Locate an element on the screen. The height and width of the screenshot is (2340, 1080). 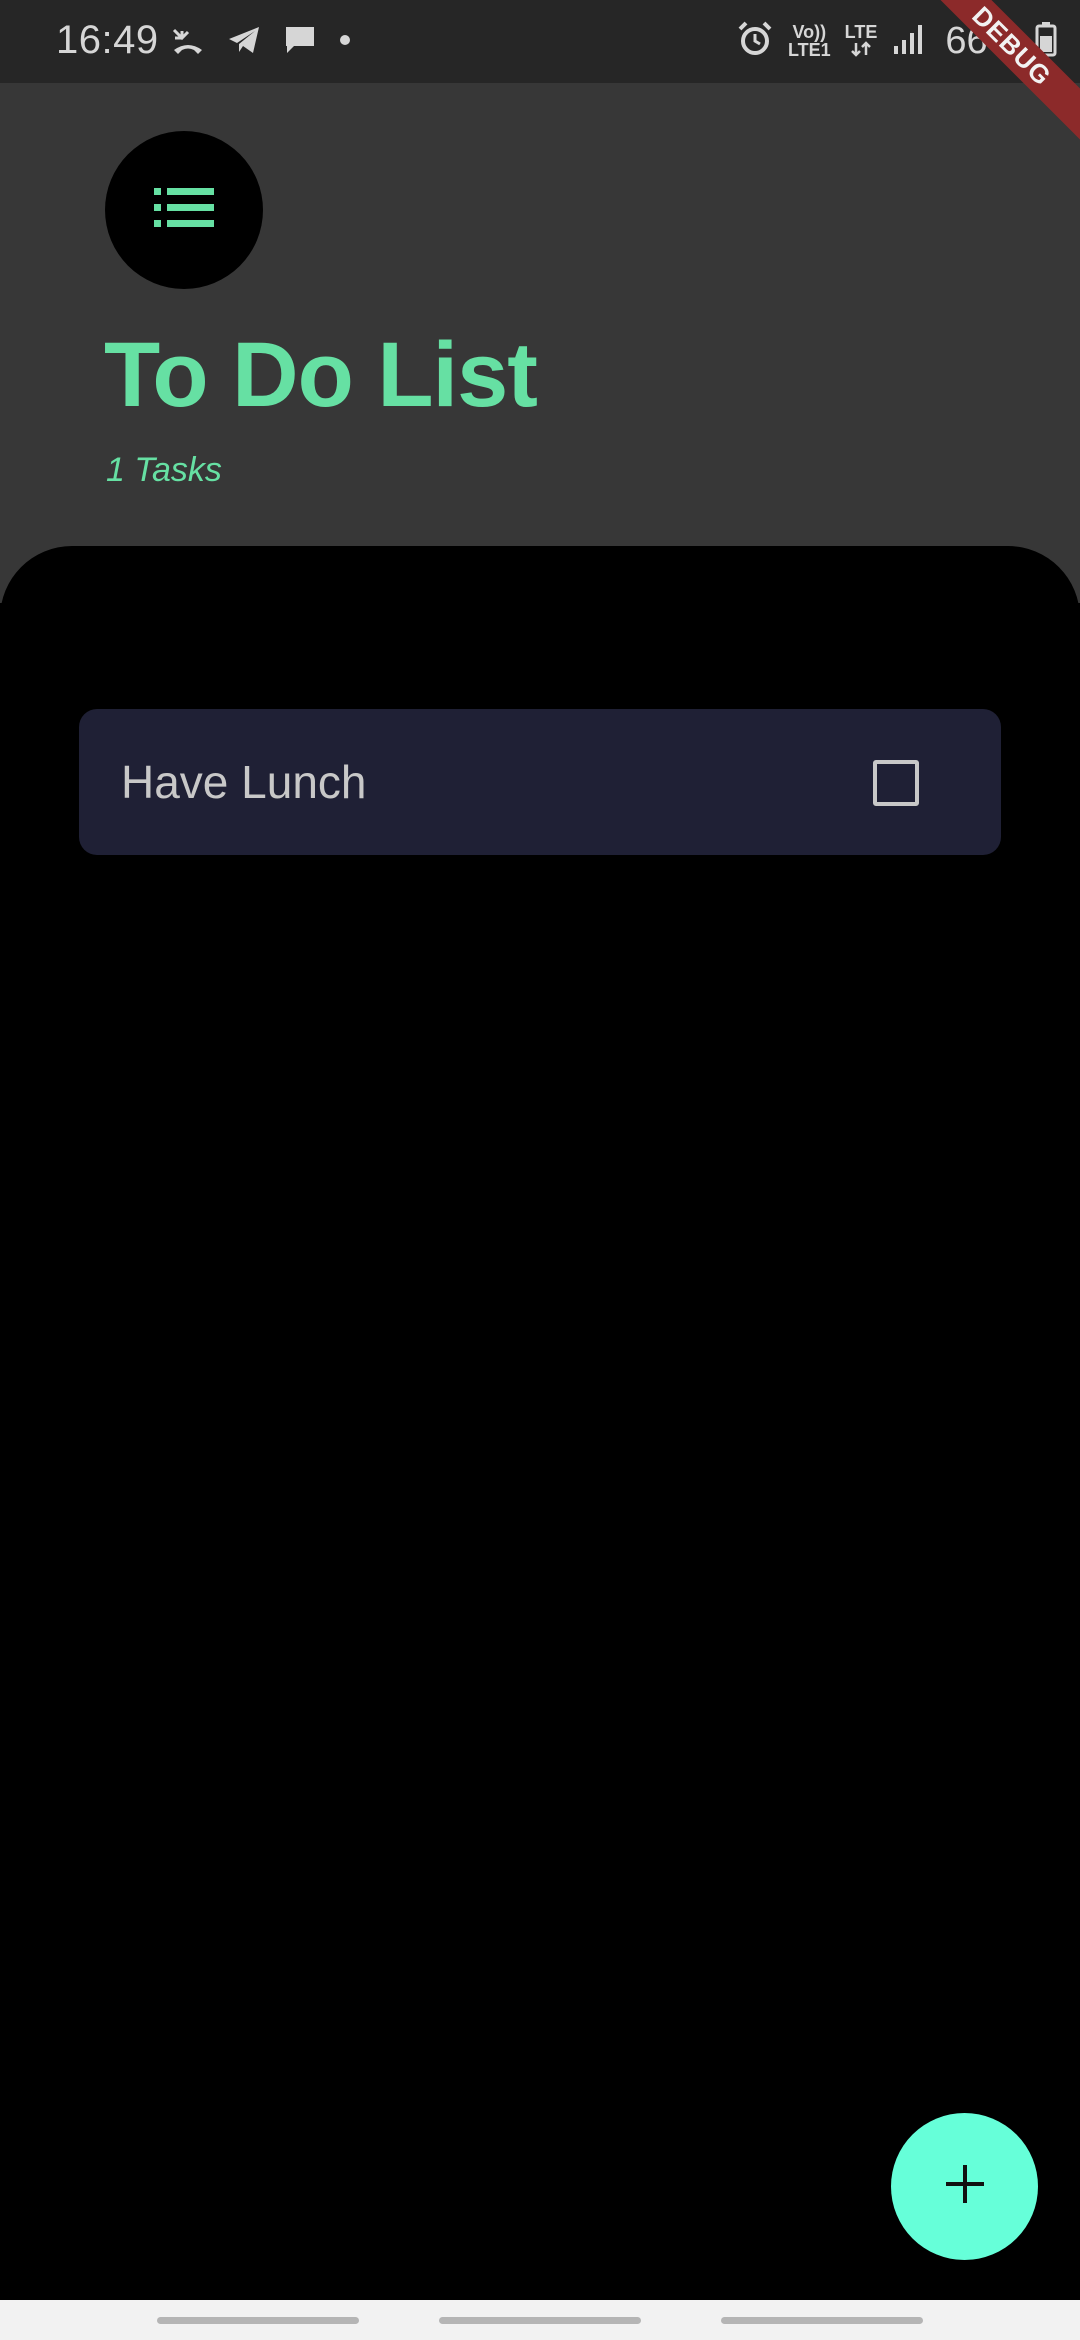
task-checkbox is located at coordinates (896, 783).